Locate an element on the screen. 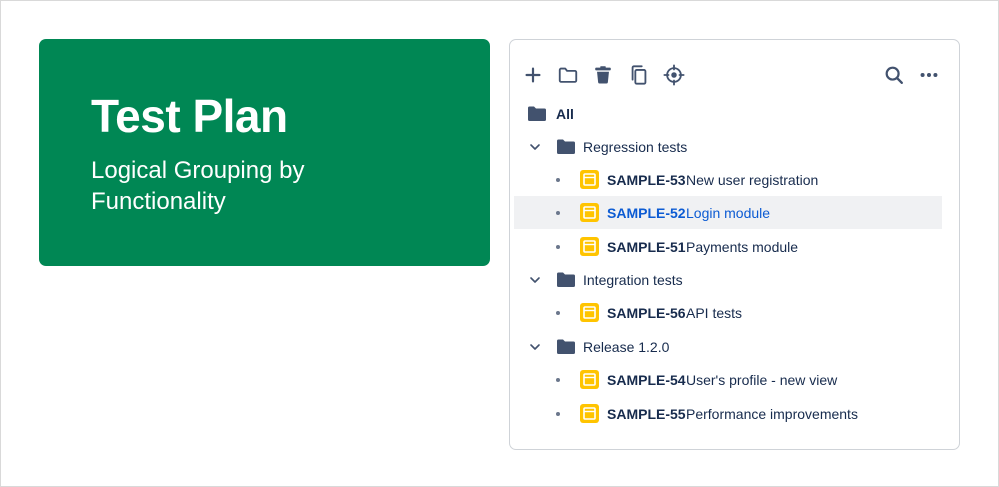  locate-button is located at coordinates (674, 75).